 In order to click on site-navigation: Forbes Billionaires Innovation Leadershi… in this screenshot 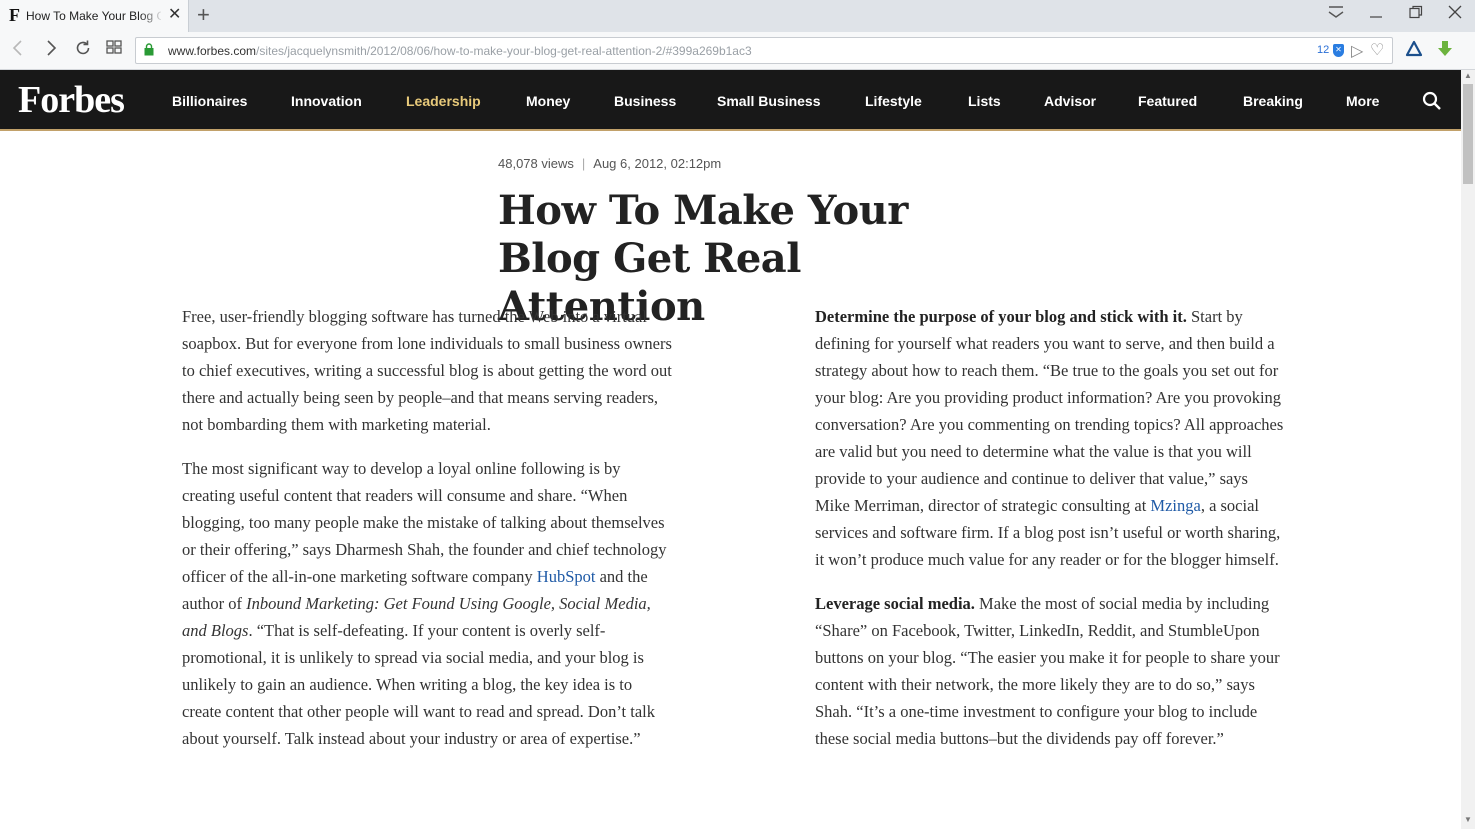, I will do `click(730, 100)`.